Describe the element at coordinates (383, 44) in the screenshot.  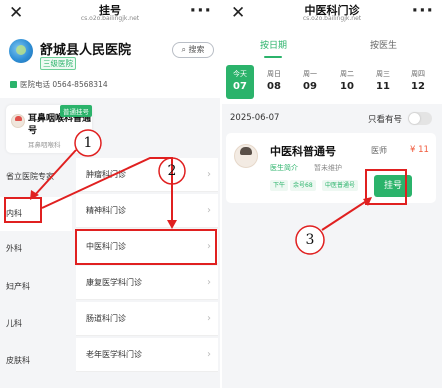
I see `tab-by-doctor: 按医生` at that location.